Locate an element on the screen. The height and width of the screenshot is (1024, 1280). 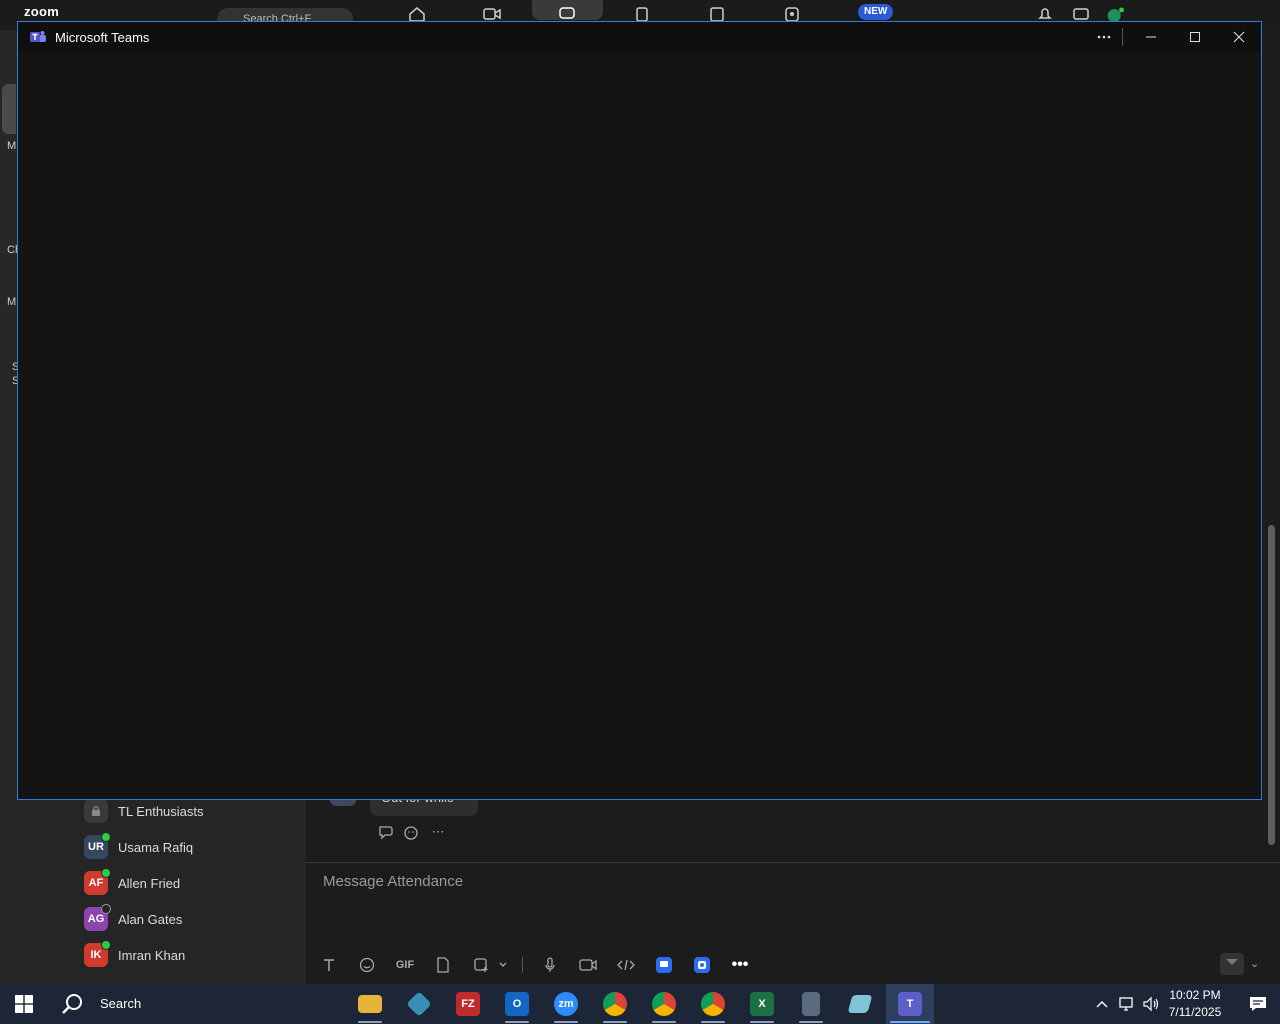
sidebar-item-label: TL Enthusiasts is located at coordinates (161, 811).